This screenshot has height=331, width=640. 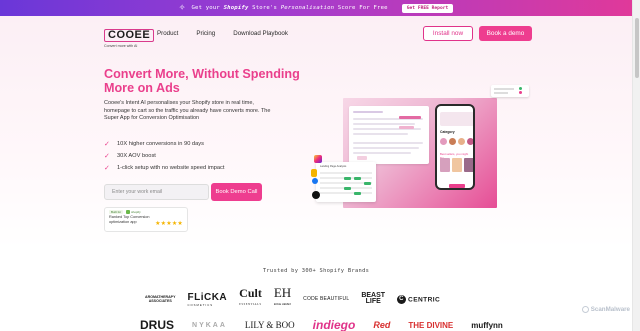 I want to click on logo-tagline: Convert more with AI, so click(x=121, y=46).